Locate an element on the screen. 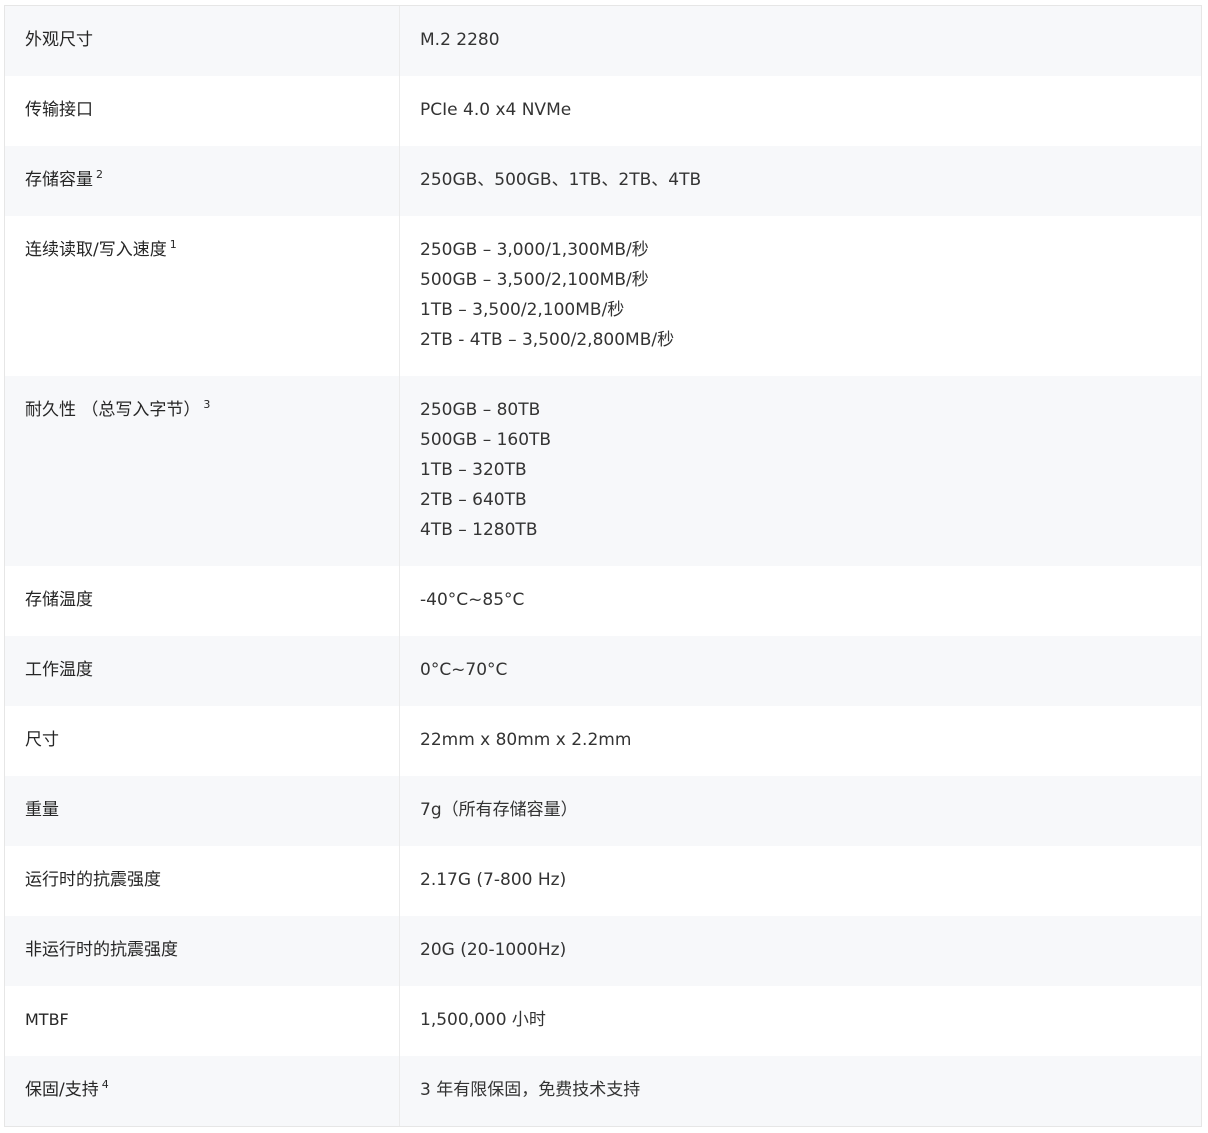 Image resolution: width=1208 pixels, height=1133 pixels. spec-value: 2.17G (7-800 Hz) is located at coordinates (800, 878).